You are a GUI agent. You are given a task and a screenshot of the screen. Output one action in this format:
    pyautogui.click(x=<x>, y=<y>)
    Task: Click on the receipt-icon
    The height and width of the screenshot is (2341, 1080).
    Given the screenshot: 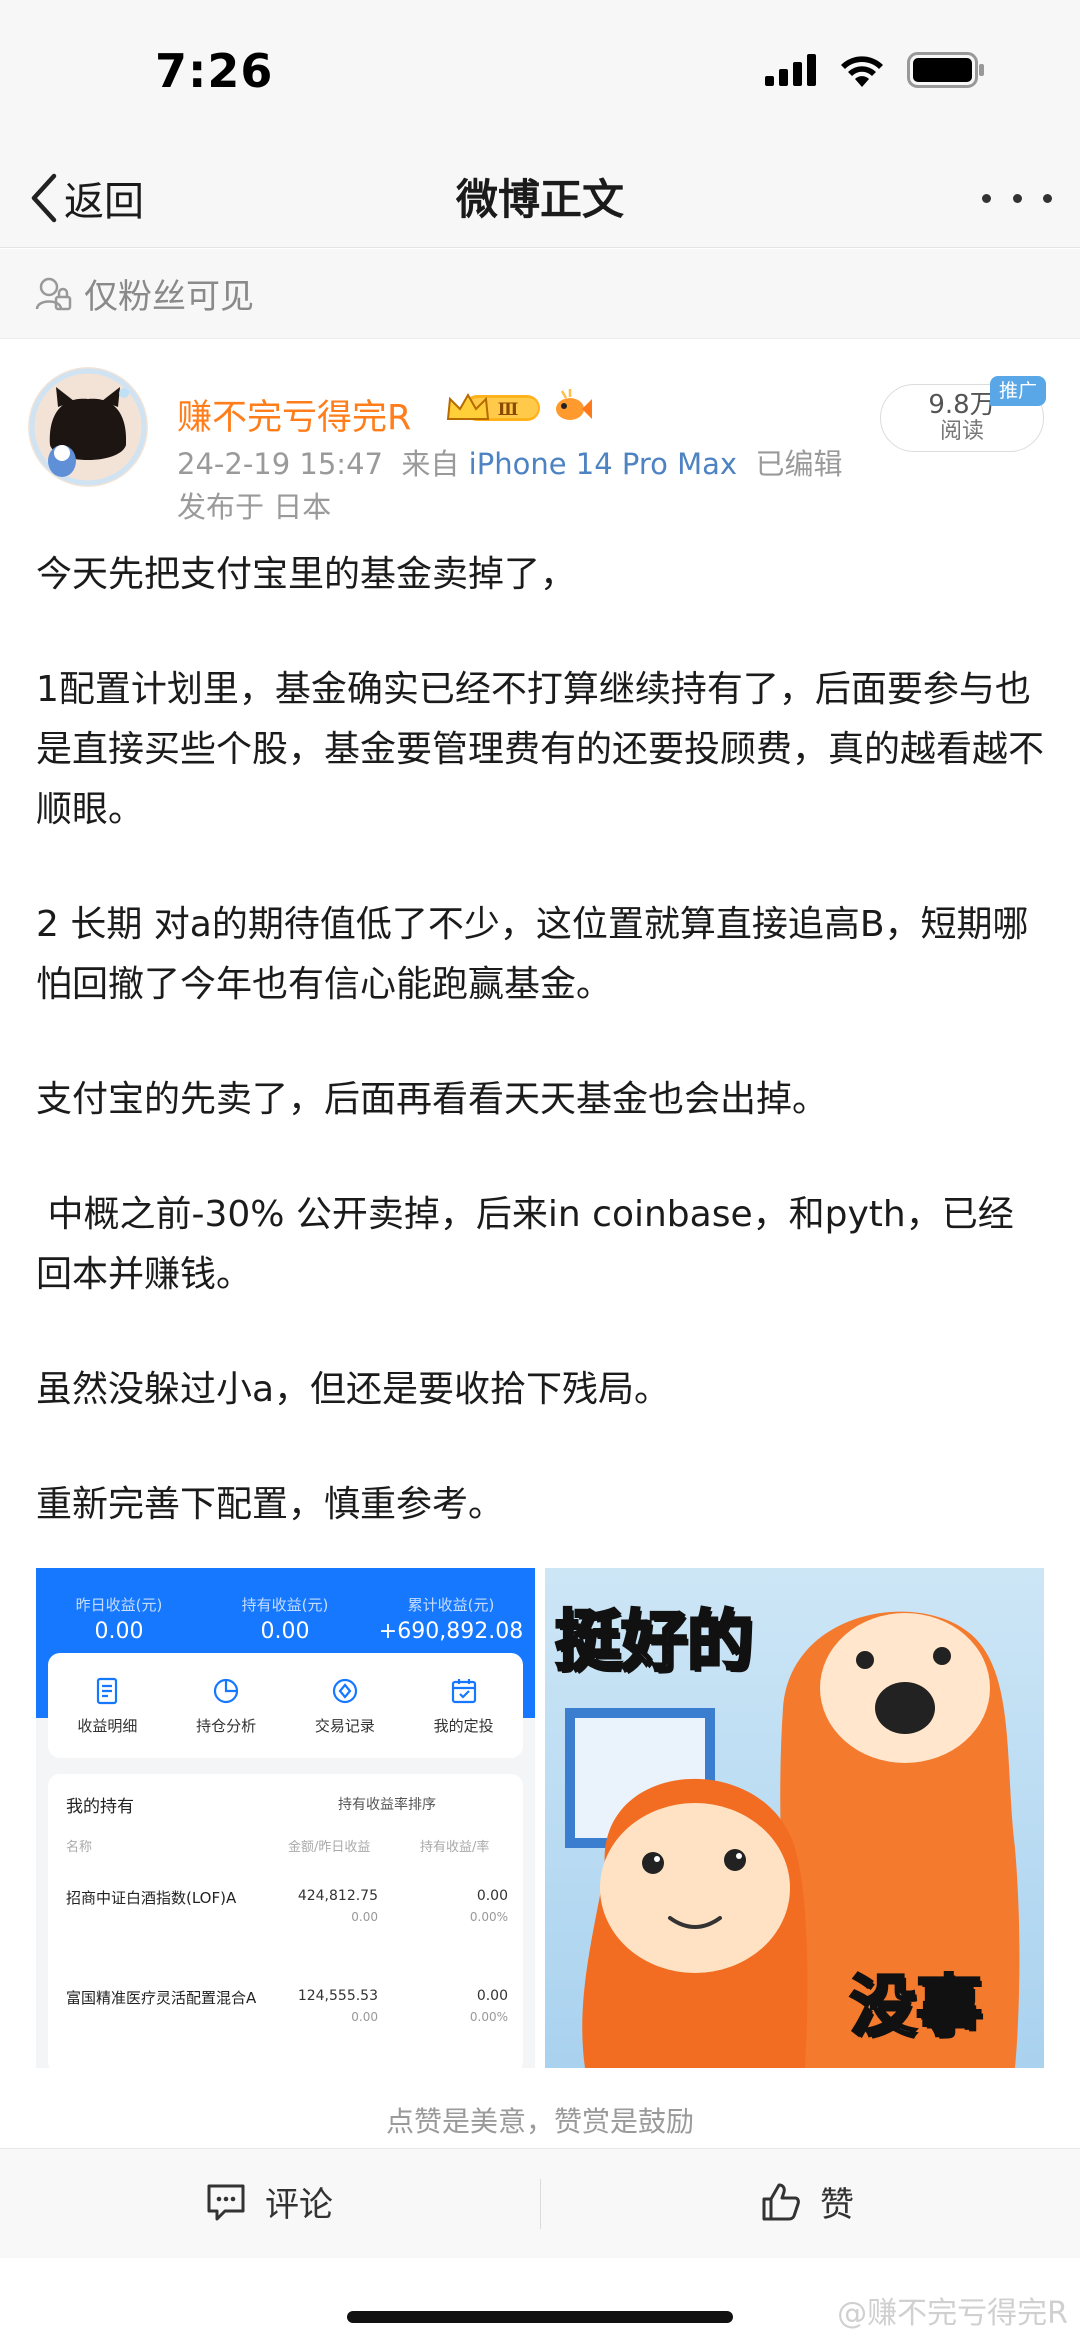 What is the action you would take?
    pyautogui.click(x=107, y=1691)
    